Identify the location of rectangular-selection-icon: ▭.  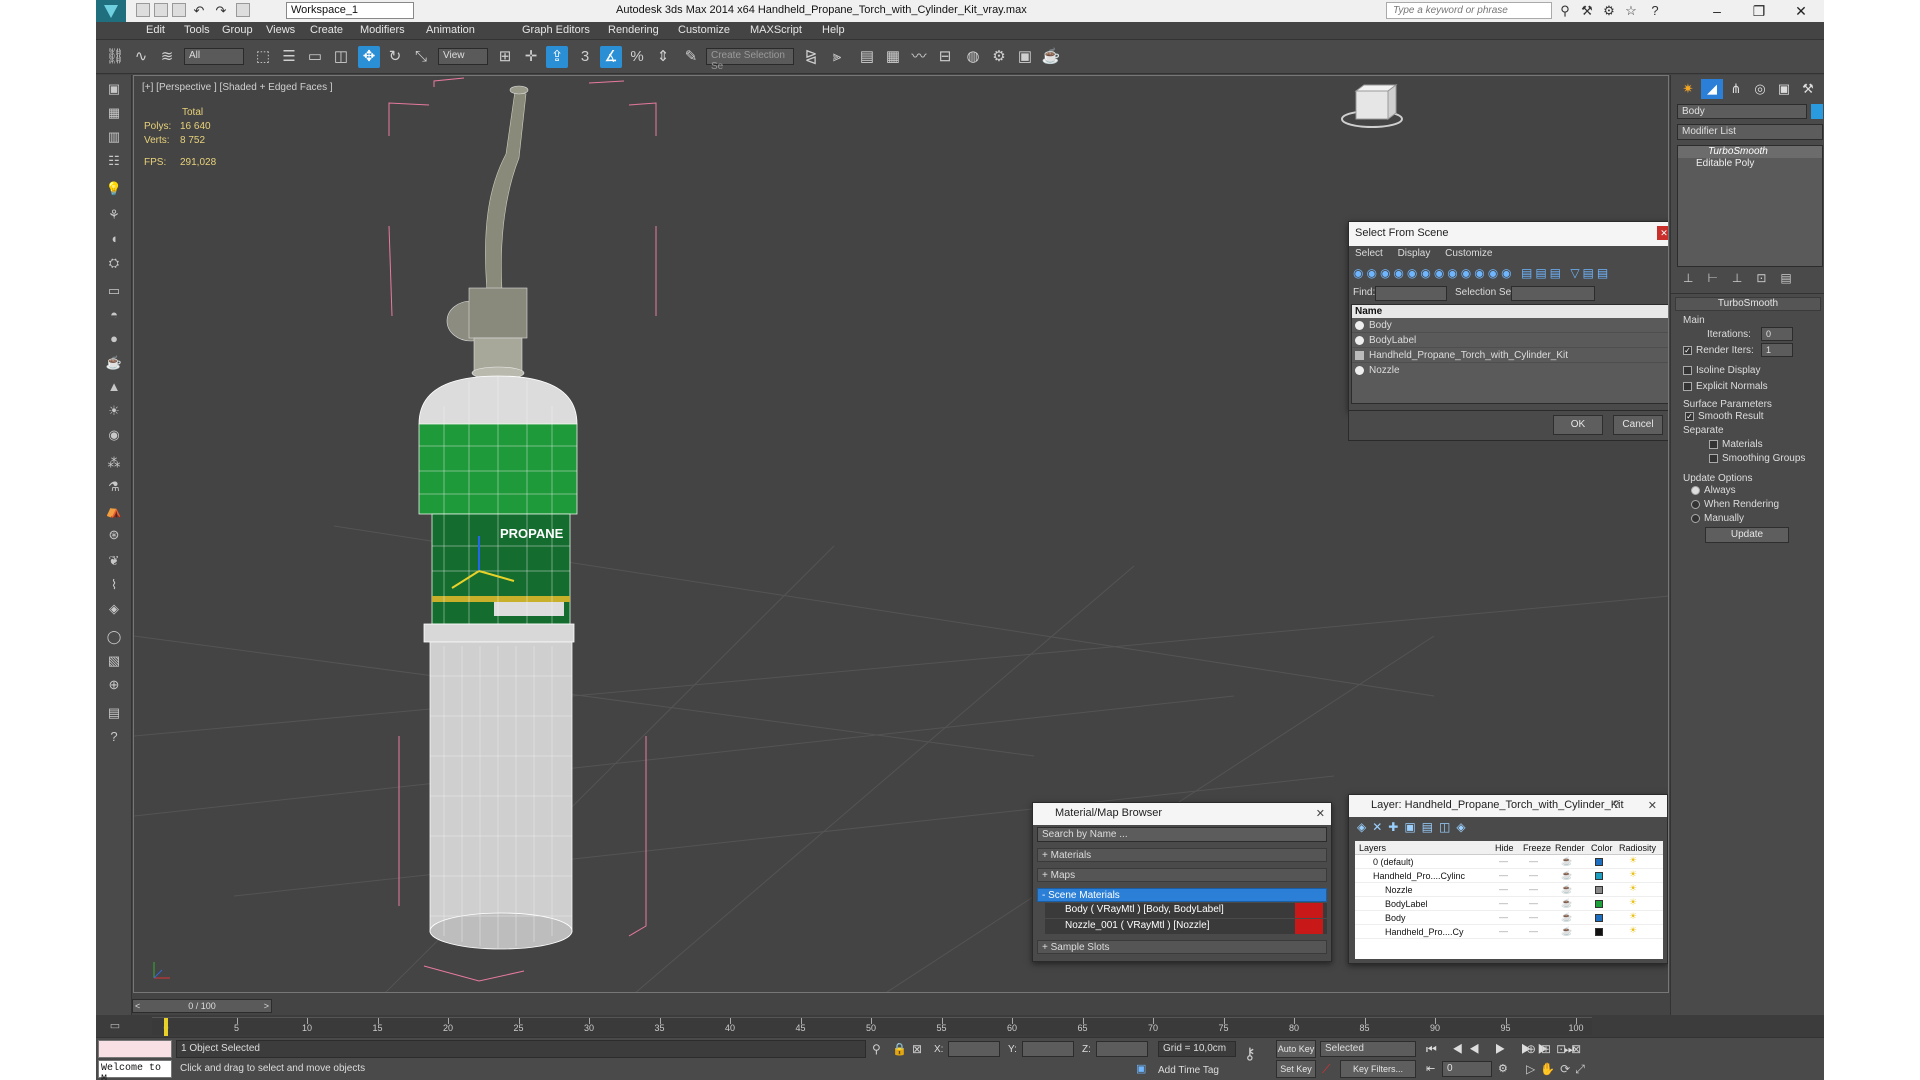
(315, 57).